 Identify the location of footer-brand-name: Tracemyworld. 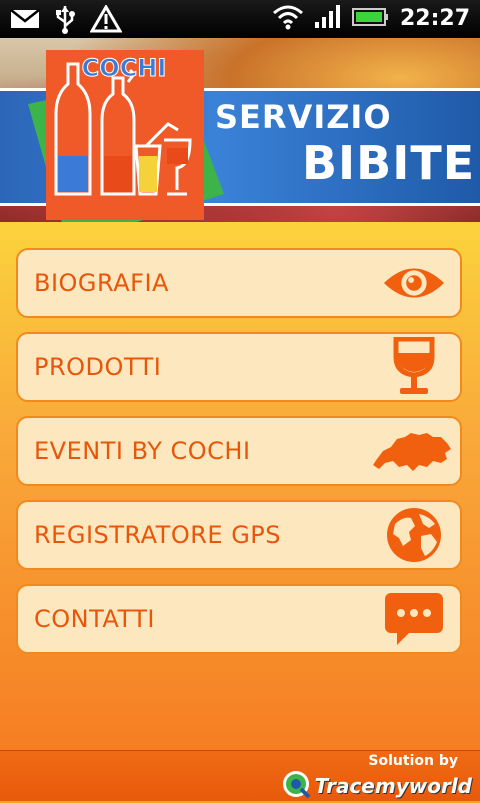
(393, 786).